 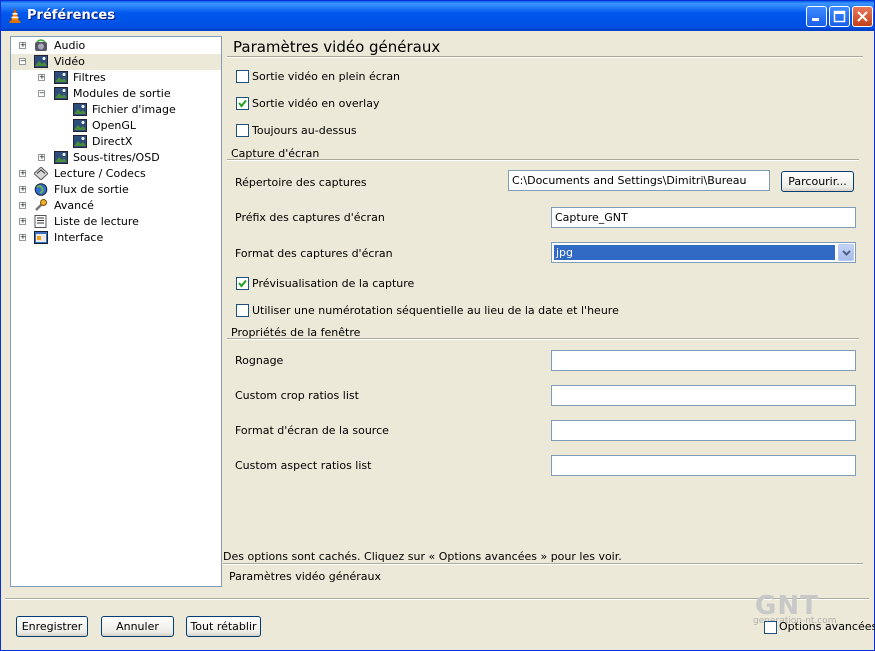 What do you see at coordinates (41, 237) in the screenshot?
I see `interface-icon` at bounding box center [41, 237].